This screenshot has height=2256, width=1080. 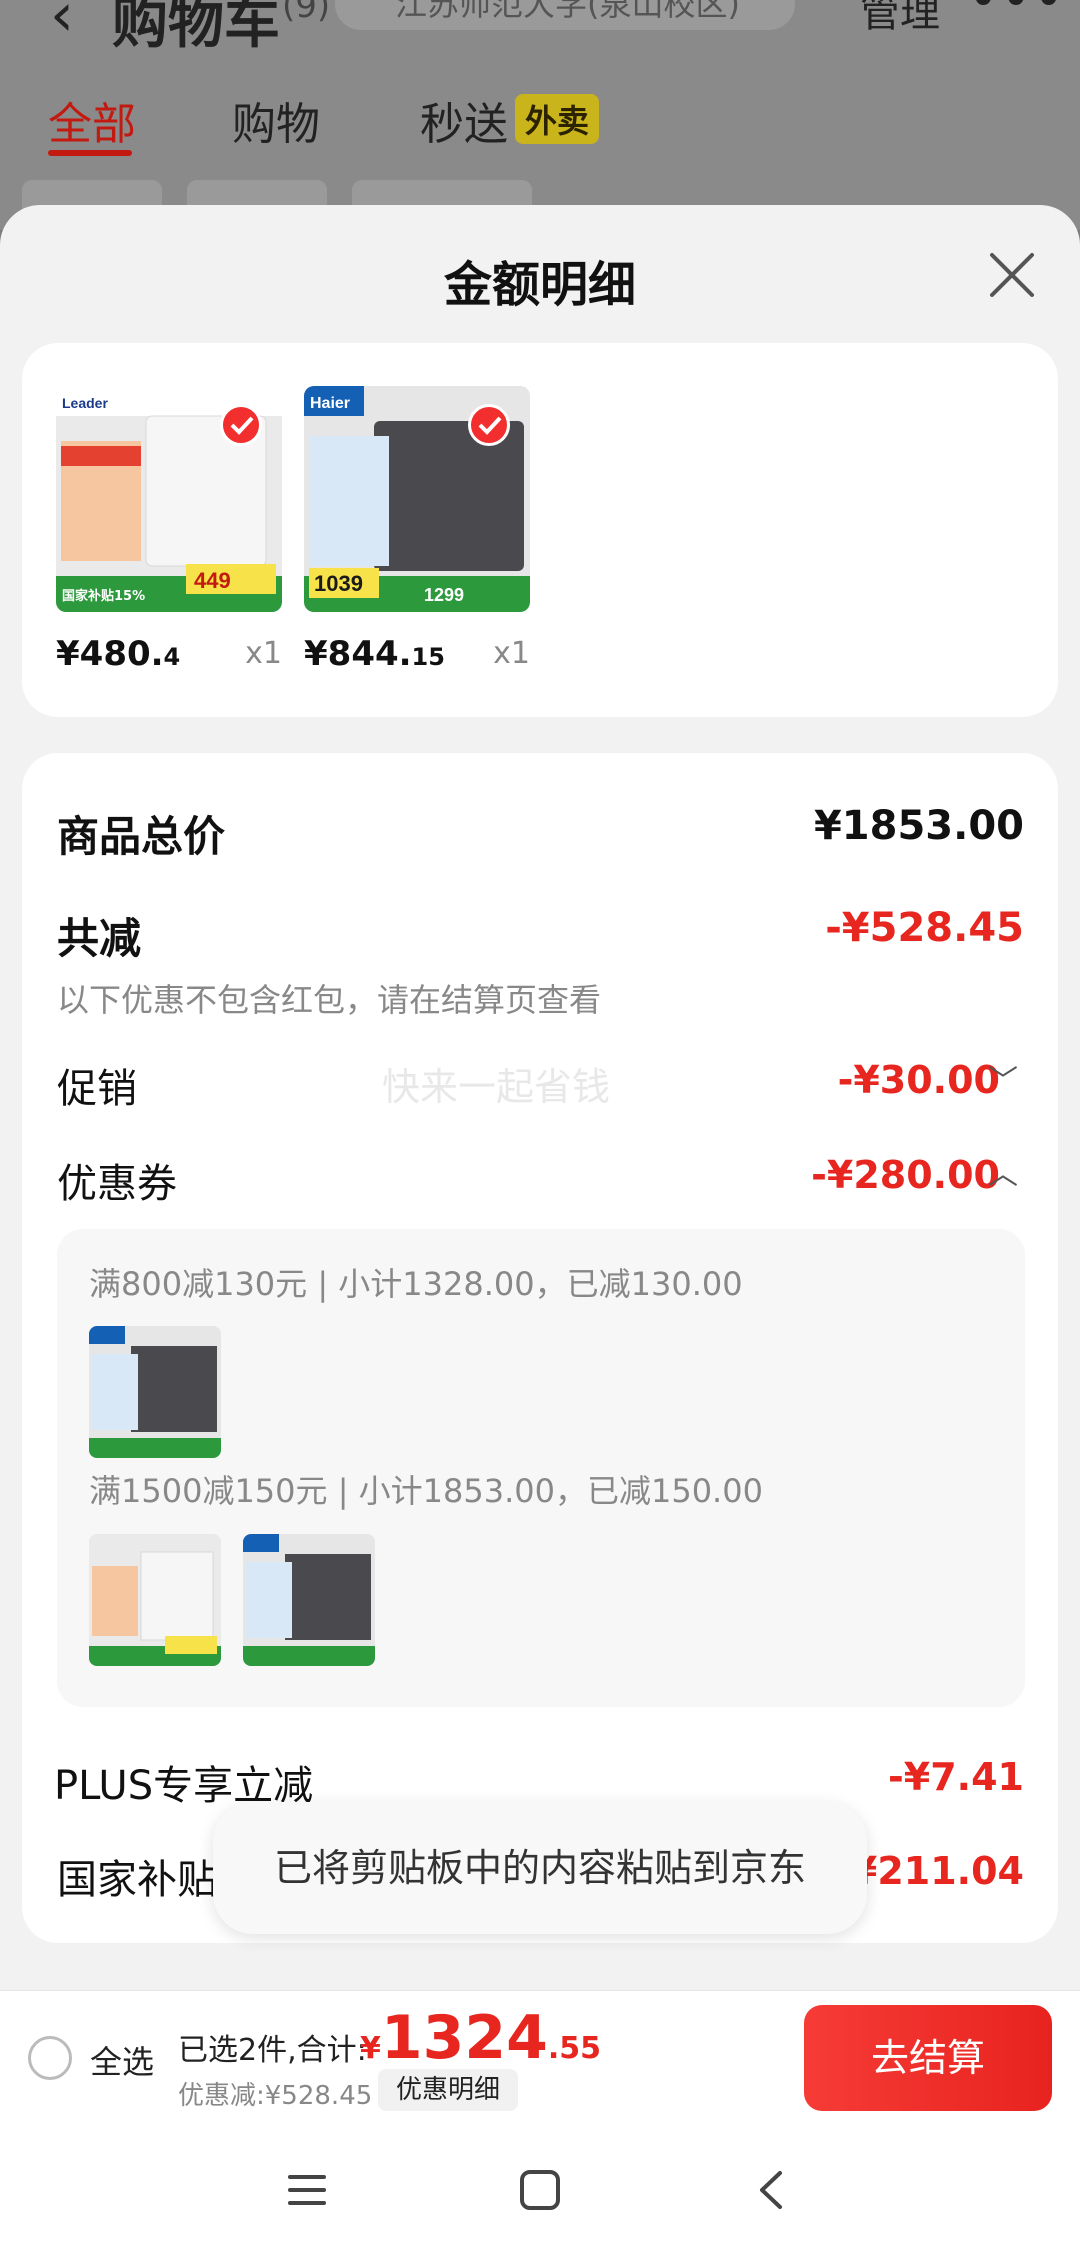 I want to click on chevron-down-icon: ﹀, so click(x=1003, y=1078).